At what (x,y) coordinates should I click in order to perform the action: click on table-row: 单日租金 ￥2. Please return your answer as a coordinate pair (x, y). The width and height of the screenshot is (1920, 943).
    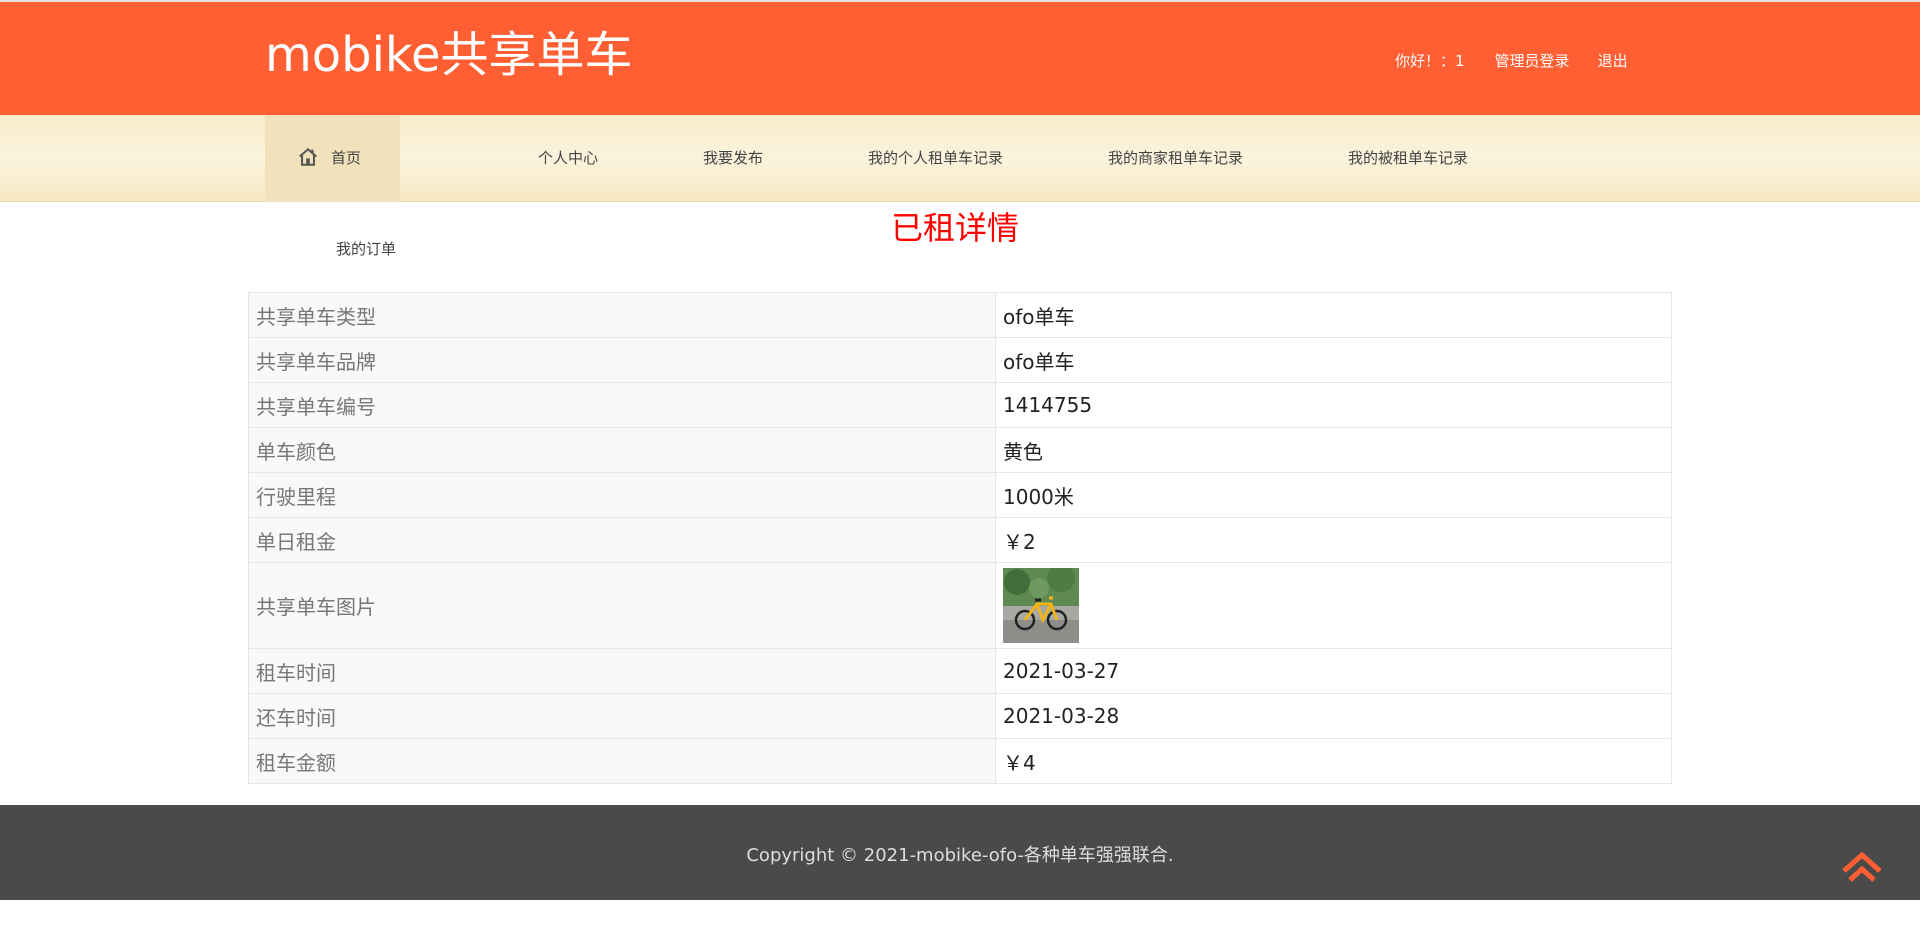
    Looking at the image, I should click on (960, 540).